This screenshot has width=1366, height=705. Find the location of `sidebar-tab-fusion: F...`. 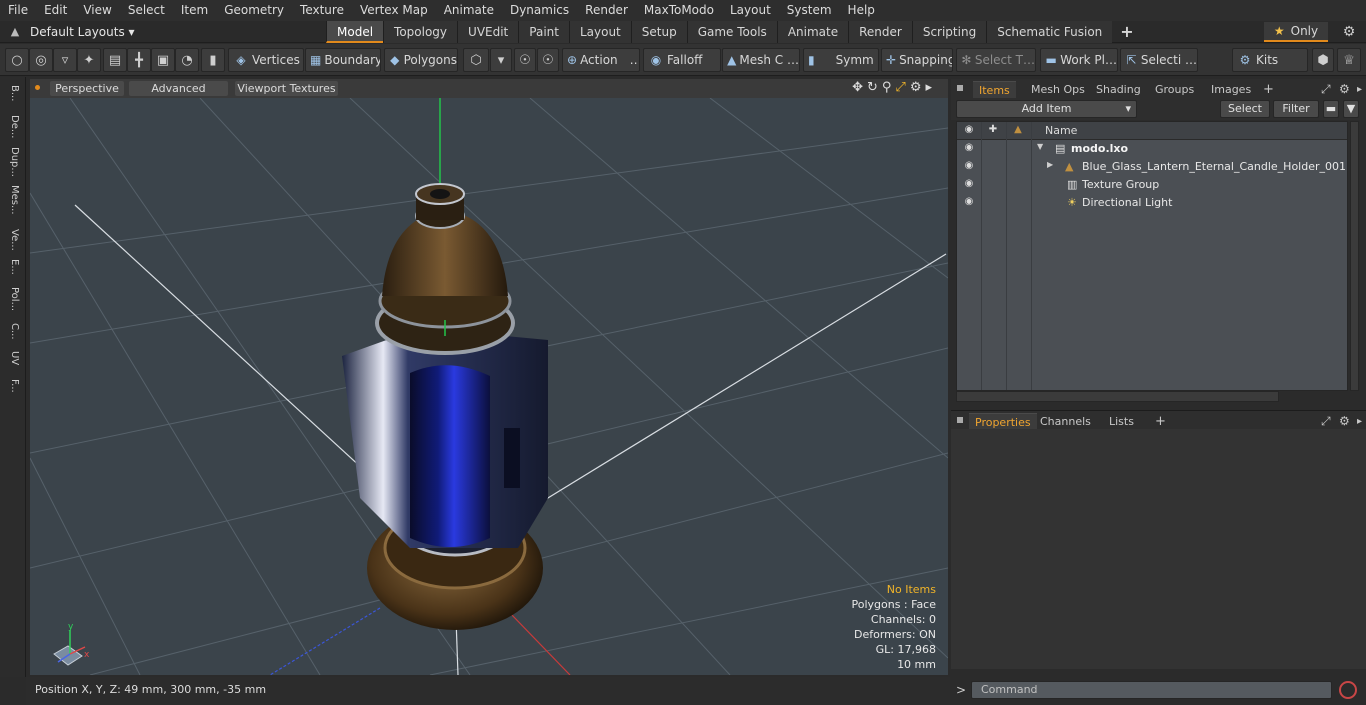

sidebar-tab-fusion: F... is located at coordinates (12, 386).